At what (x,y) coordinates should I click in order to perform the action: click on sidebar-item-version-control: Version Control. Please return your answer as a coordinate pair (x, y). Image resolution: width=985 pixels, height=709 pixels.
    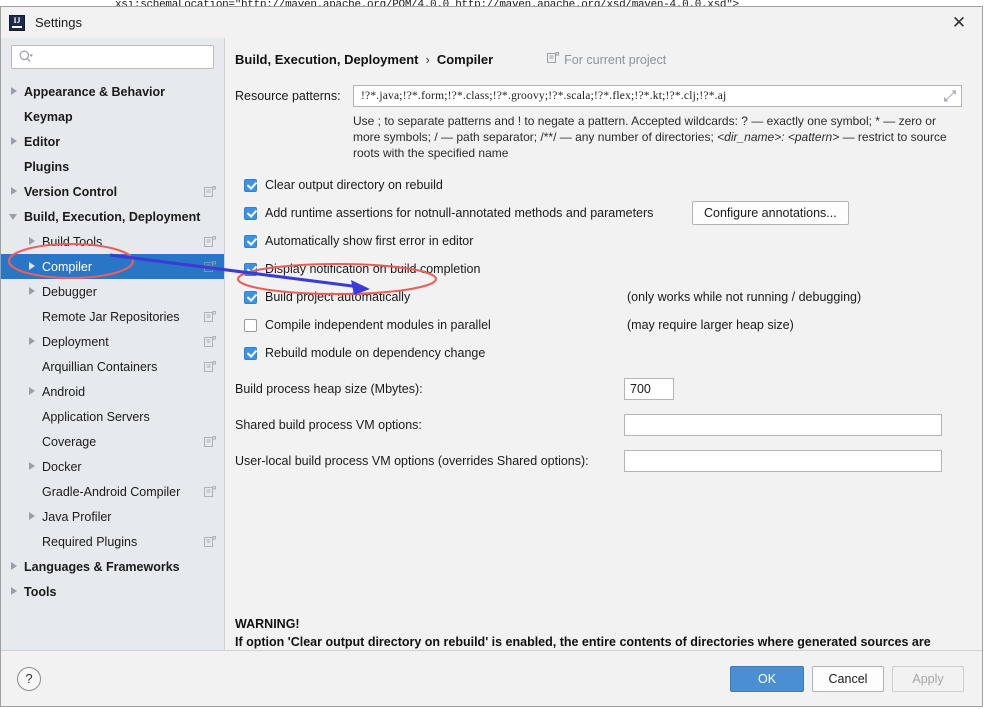
    Looking at the image, I should click on (112, 191).